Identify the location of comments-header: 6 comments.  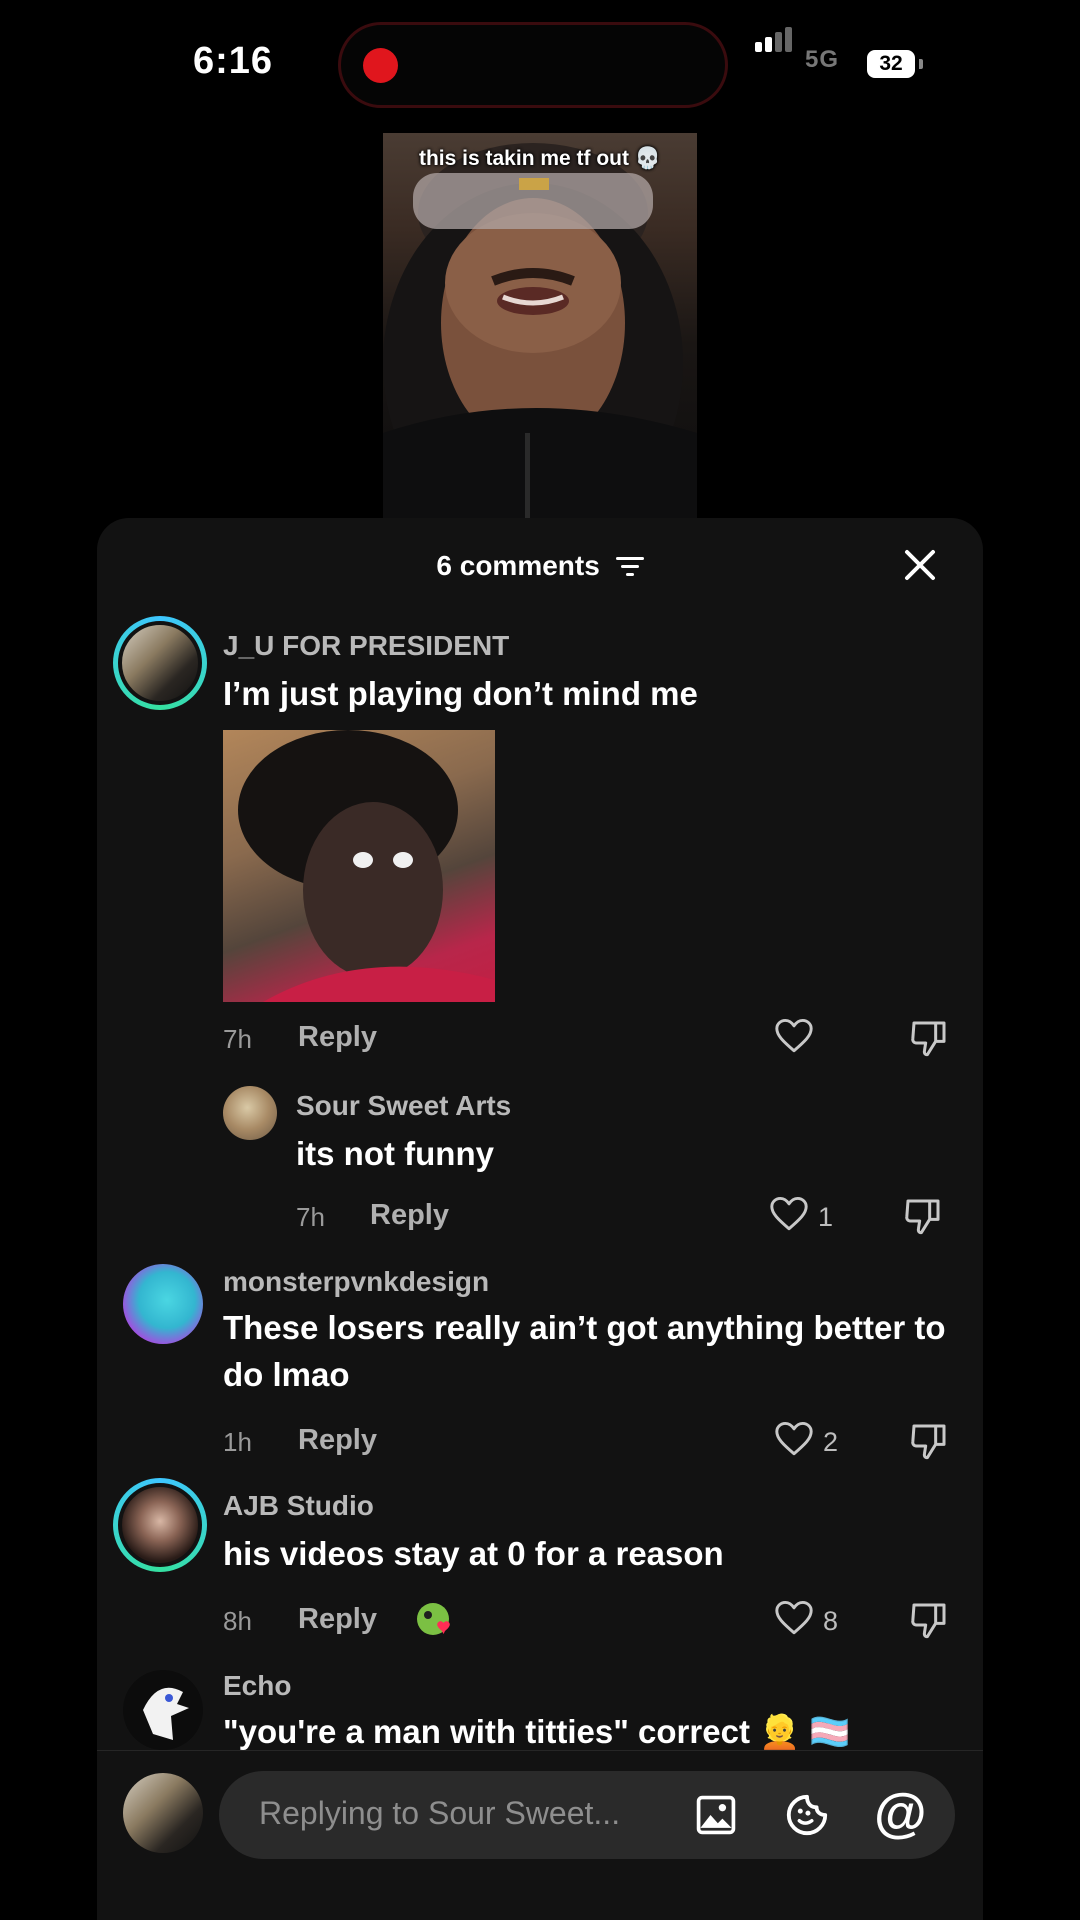
(540, 567).